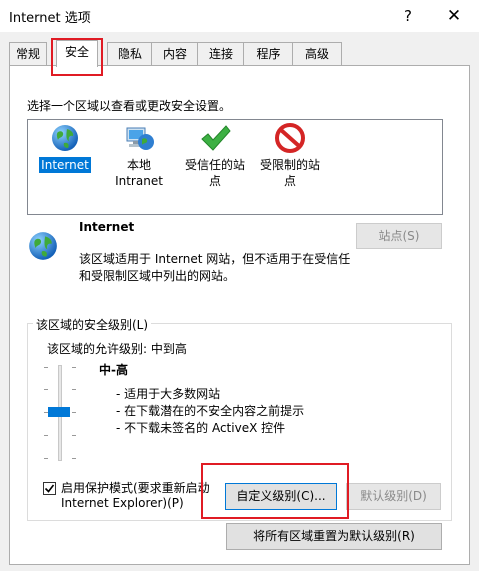 The image size is (479, 571). What do you see at coordinates (221, 53) in the screenshot?
I see `tab-connections: 连接` at bounding box center [221, 53].